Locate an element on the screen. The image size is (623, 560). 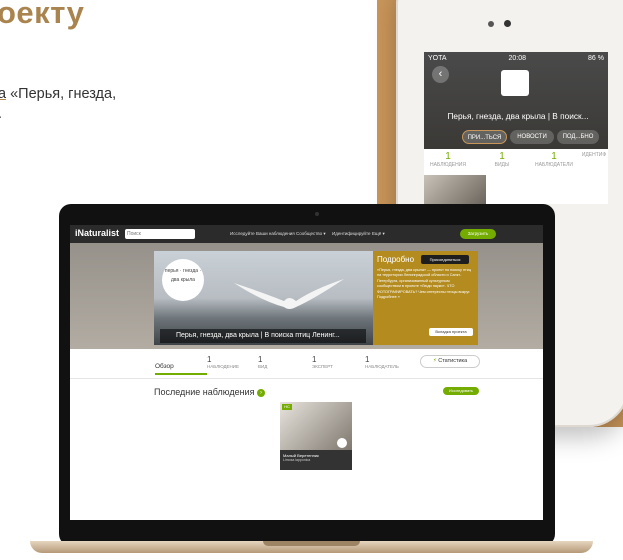
battery: 86 % is located at coordinates (596, 58).